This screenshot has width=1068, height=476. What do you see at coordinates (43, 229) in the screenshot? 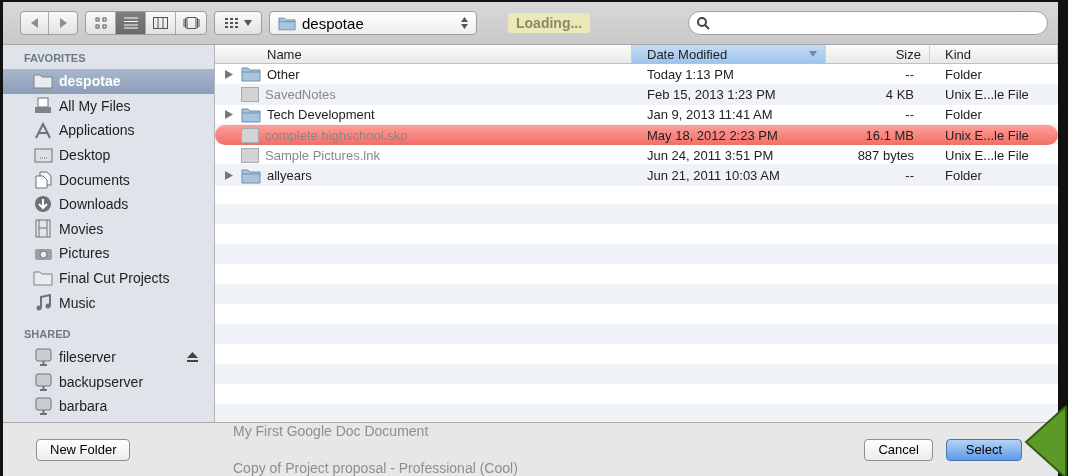
I see `film-icon` at bounding box center [43, 229].